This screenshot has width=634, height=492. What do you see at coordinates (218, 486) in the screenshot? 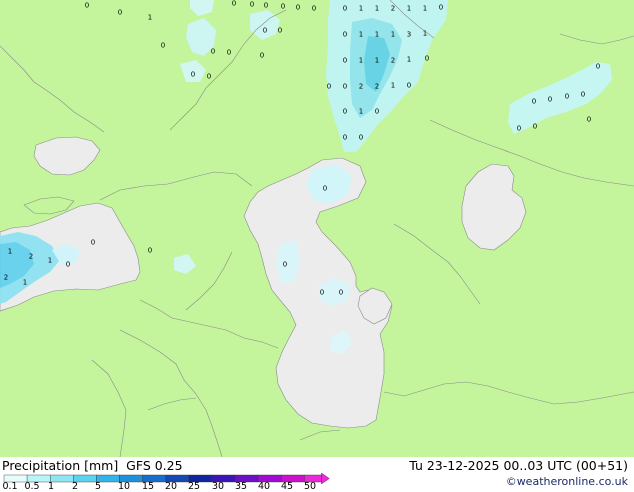
I see `scale-tick-label: 30` at bounding box center [218, 486].